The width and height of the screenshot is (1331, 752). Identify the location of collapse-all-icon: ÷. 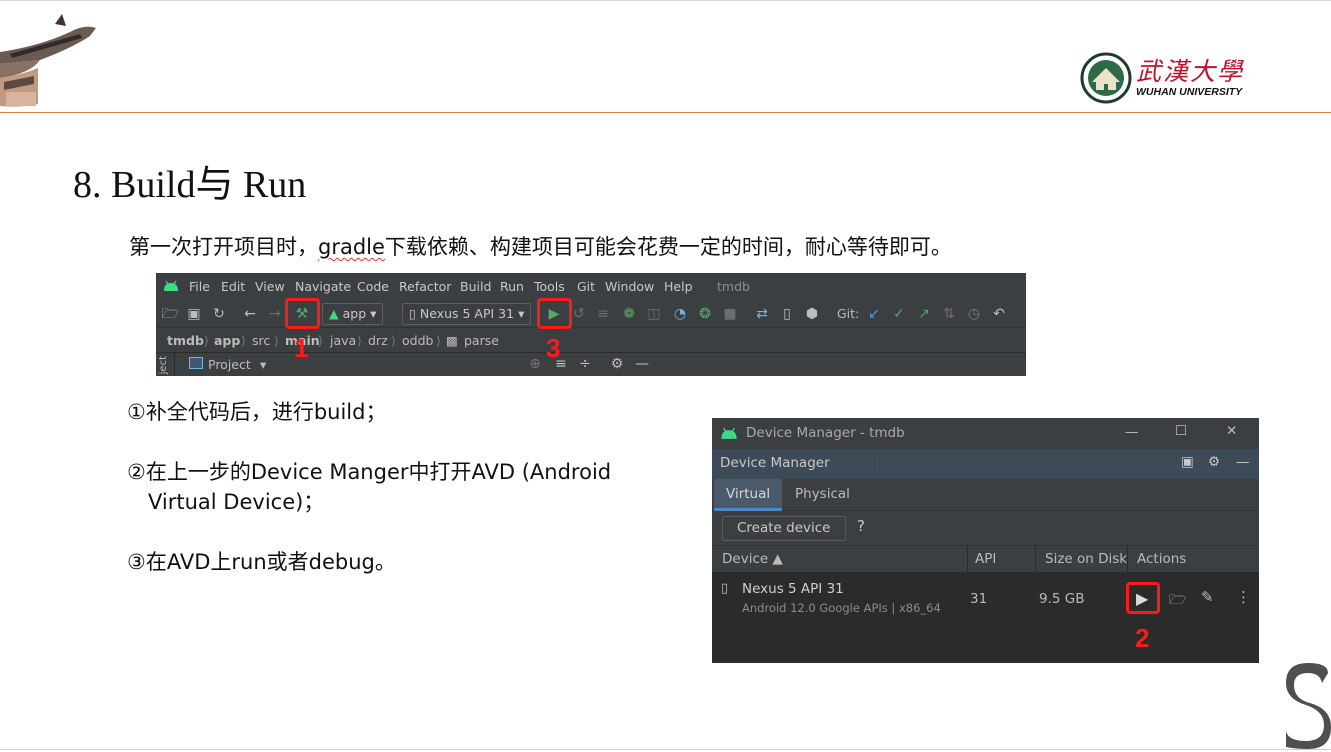
(585, 364).